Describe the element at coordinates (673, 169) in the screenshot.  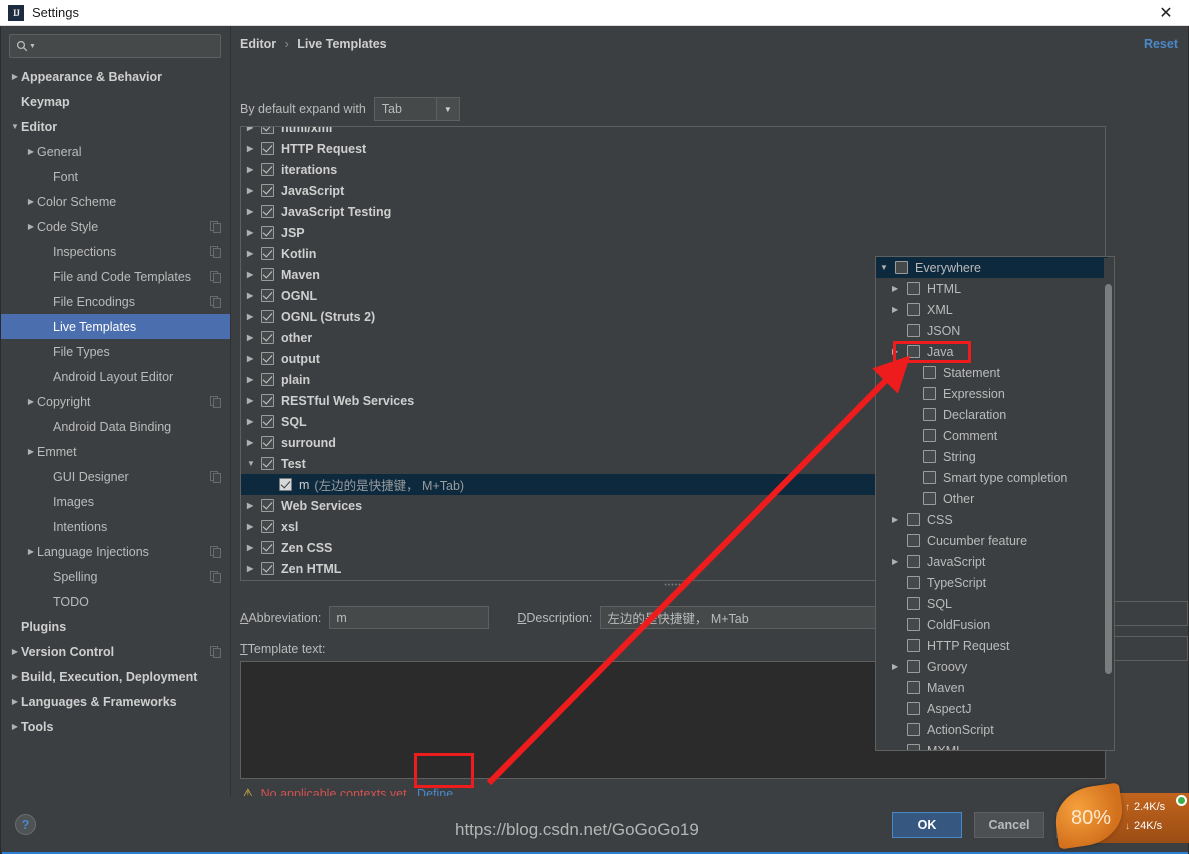
I see `template-row: ▶ iterations` at that location.